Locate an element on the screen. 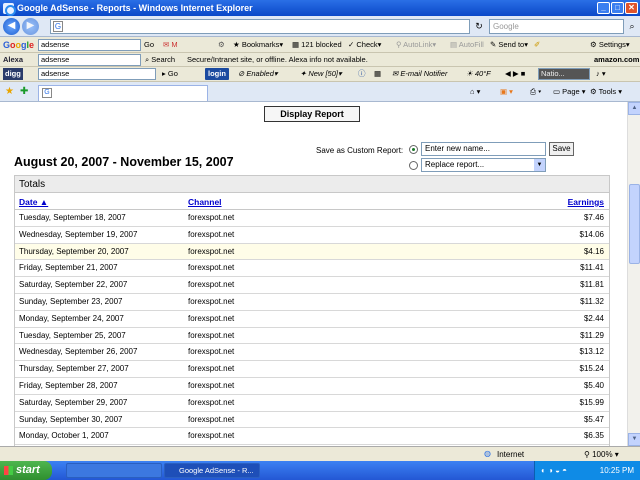  tab-adsense-reports: G is located at coordinates (123, 93).